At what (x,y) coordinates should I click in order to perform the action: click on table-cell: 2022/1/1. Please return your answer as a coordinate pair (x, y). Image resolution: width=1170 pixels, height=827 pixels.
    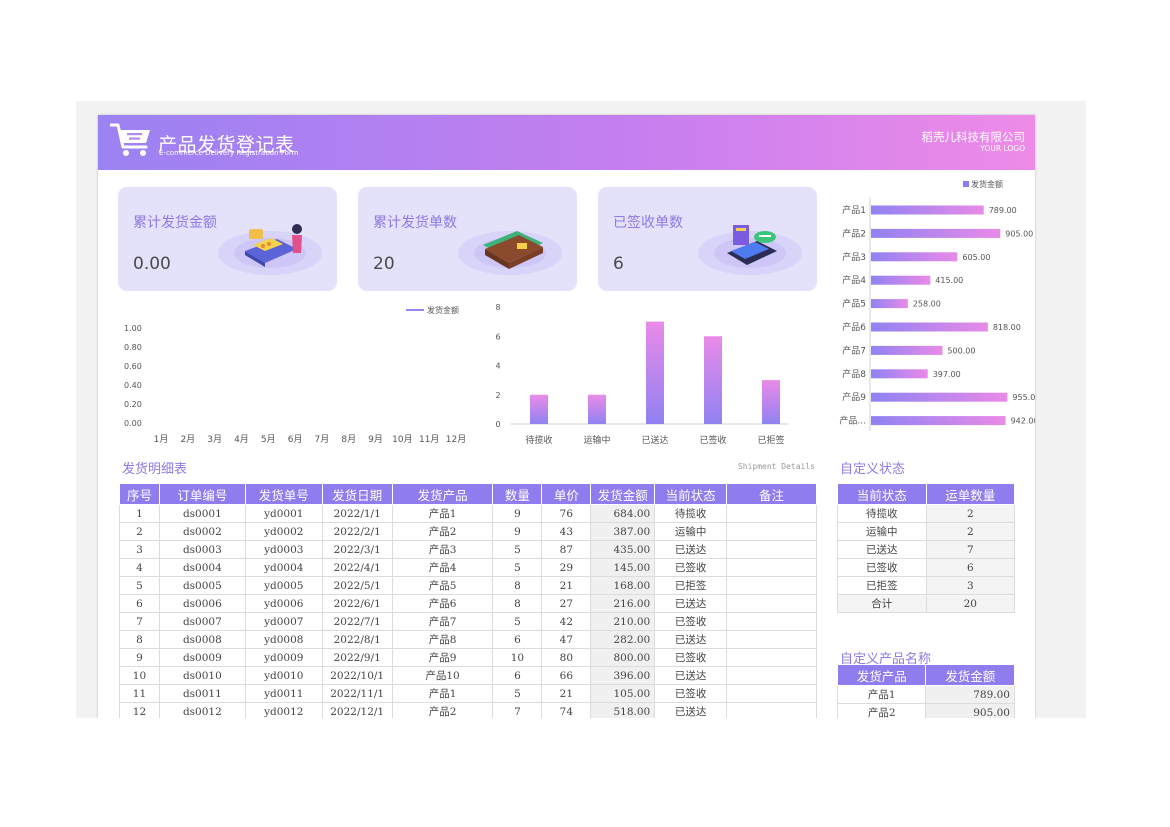
    Looking at the image, I should click on (357, 513).